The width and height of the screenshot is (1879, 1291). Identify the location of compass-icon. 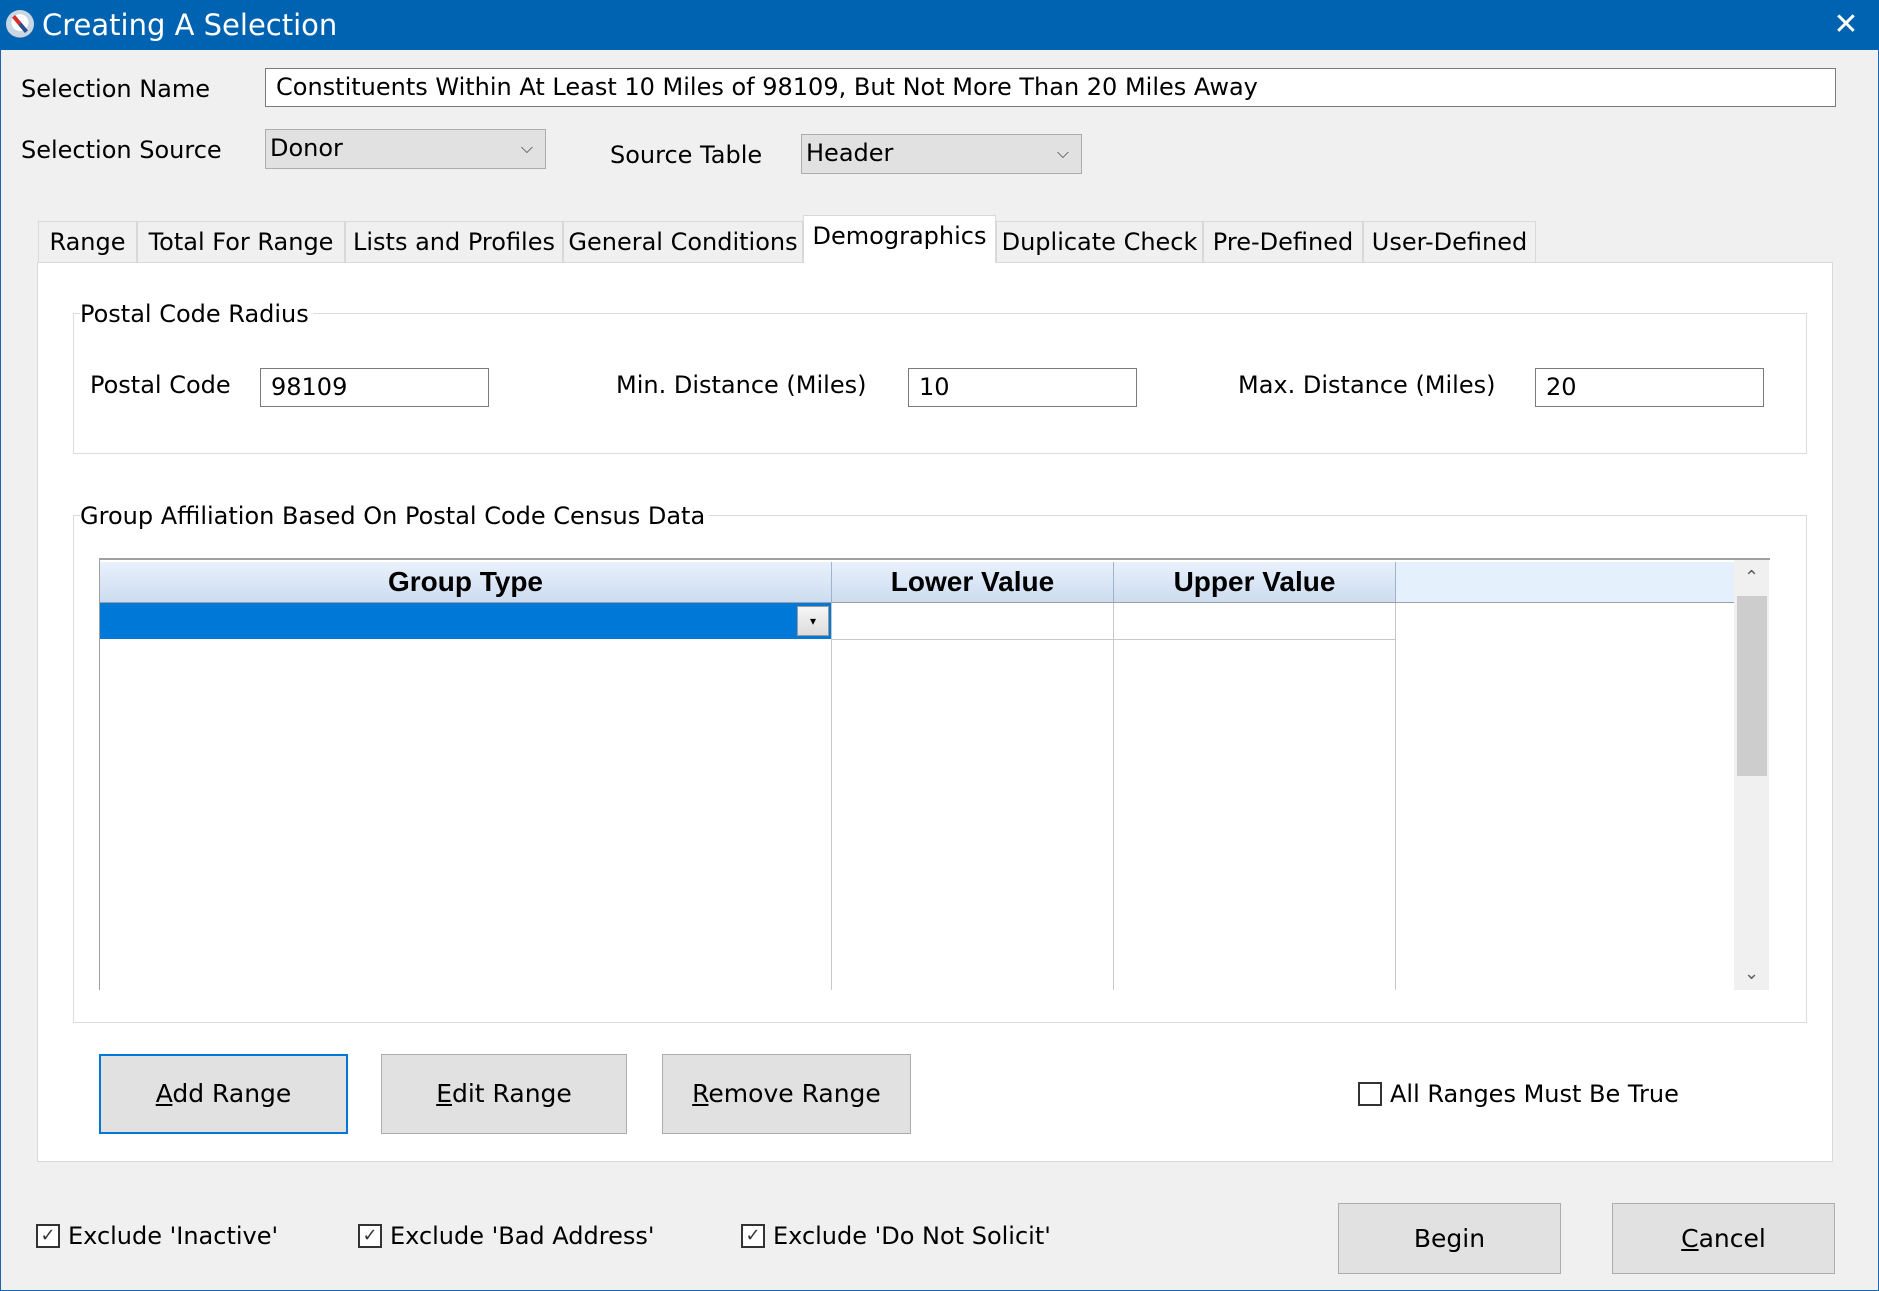
(20, 24).